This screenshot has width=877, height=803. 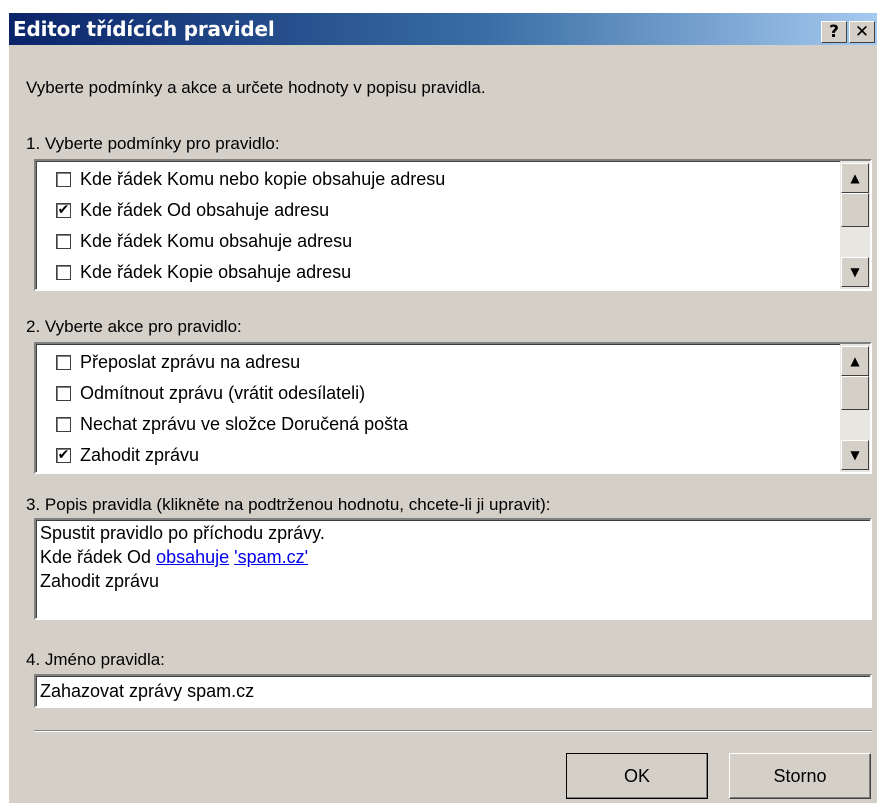 What do you see at coordinates (223, 393) in the screenshot?
I see `action-label: Odmítnout zprávu (vrátit odesílateli)` at bounding box center [223, 393].